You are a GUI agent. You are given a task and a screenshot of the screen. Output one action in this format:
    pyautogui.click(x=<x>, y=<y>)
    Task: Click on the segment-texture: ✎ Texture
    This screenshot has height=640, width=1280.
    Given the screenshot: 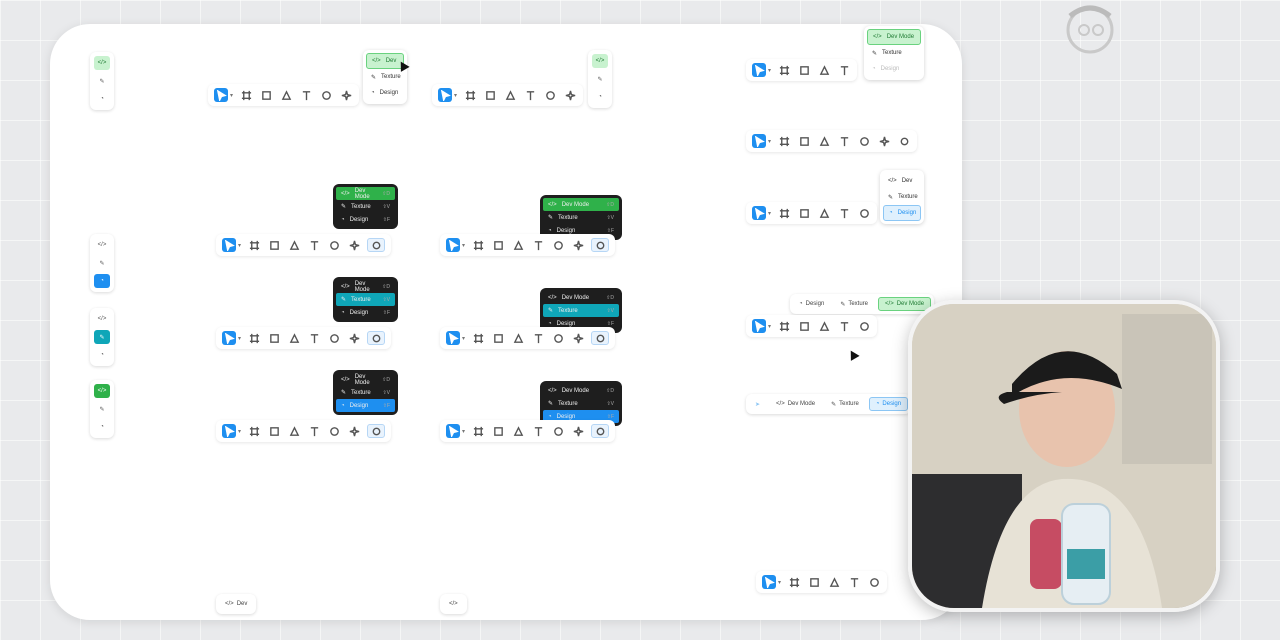 What is the action you would take?
    pyautogui.click(x=845, y=404)
    